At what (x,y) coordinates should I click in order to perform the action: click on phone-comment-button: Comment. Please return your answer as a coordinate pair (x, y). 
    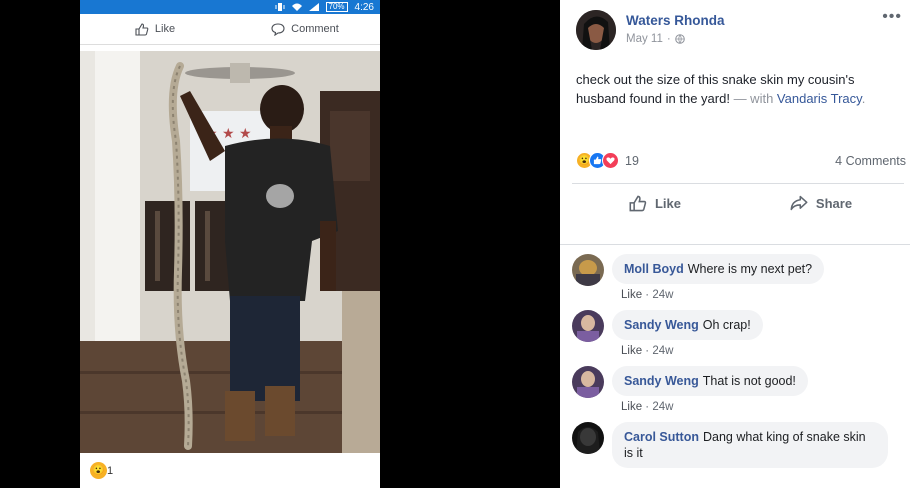
    Looking at the image, I should click on (305, 29).